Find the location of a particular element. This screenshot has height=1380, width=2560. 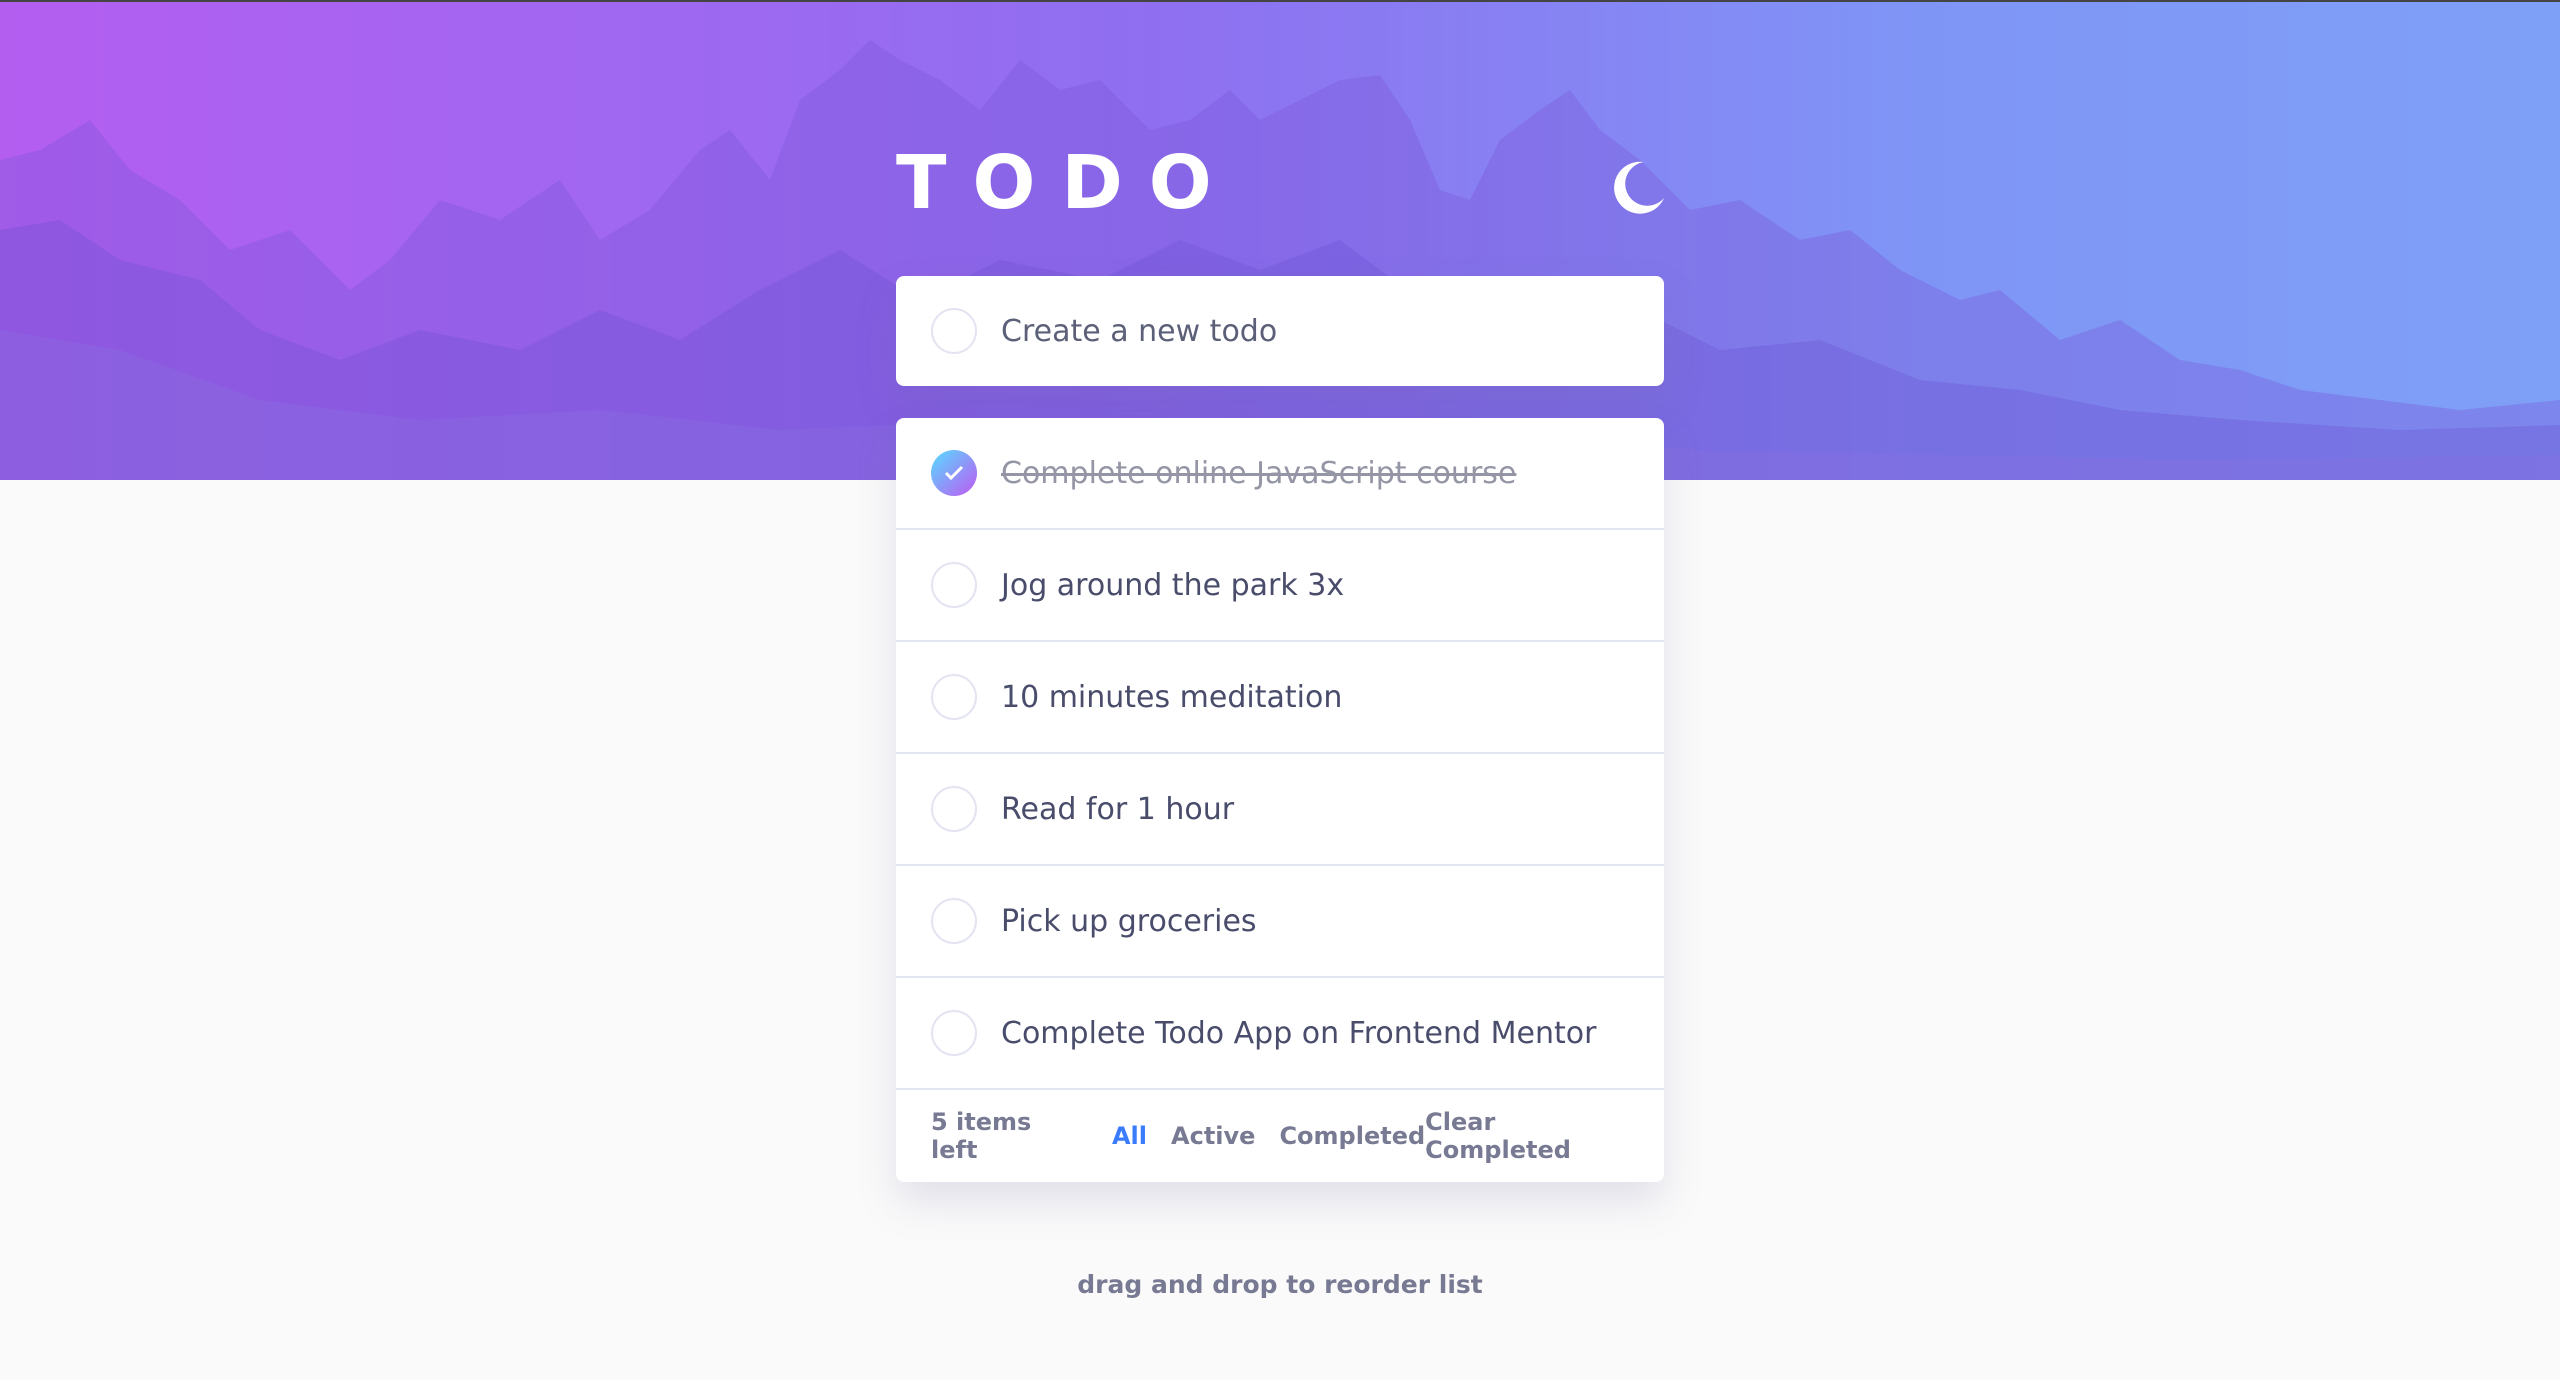

todo-item: Pick up groceries is located at coordinates (1280, 922).